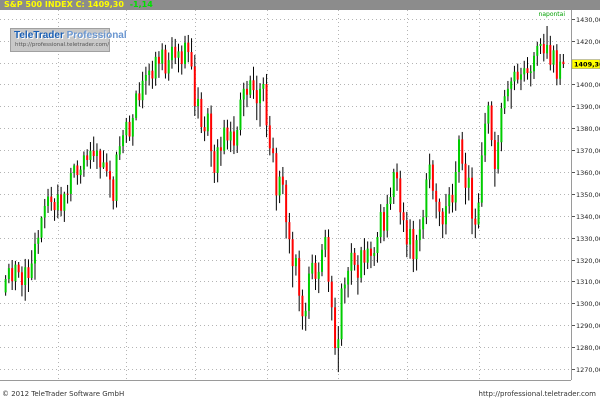  What do you see at coordinates (39, 35) in the screenshot?
I see `brand-title-part1: TeleTrader` at bounding box center [39, 35].